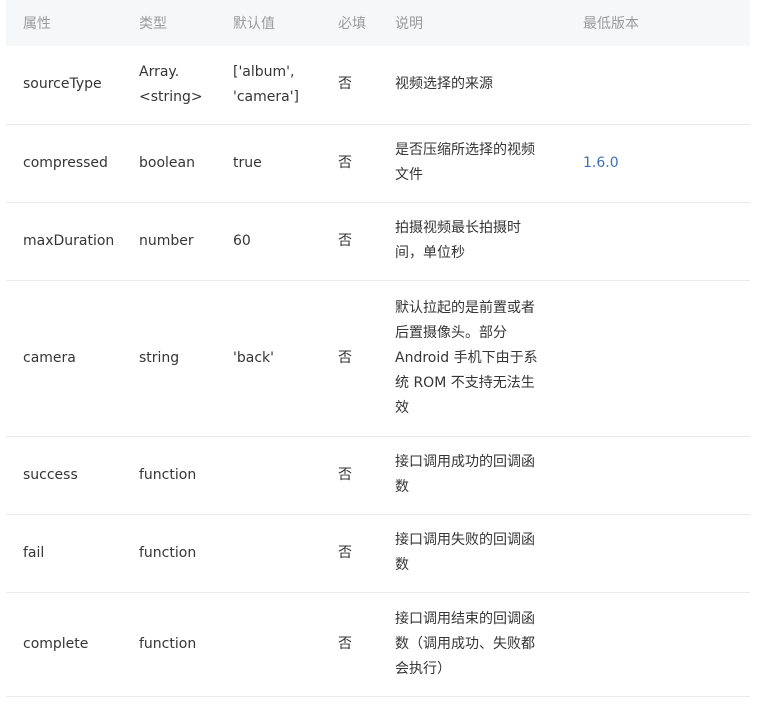 The width and height of the screenshot is (763, 706). I want to click on cell-description: 拍摄视频最长拍摄时间，单位秒, so click(472, 241).